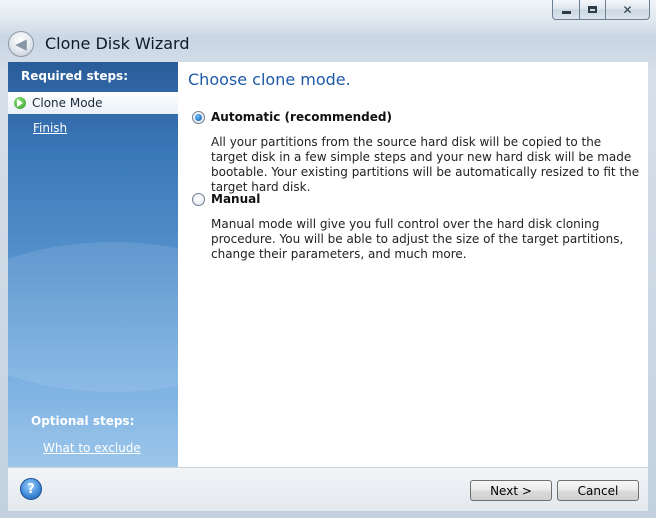  What do you see at coordinates (20, 103) in the screenshot?
I see `current-step-arrow-icon` at bounding box center [20, 103].